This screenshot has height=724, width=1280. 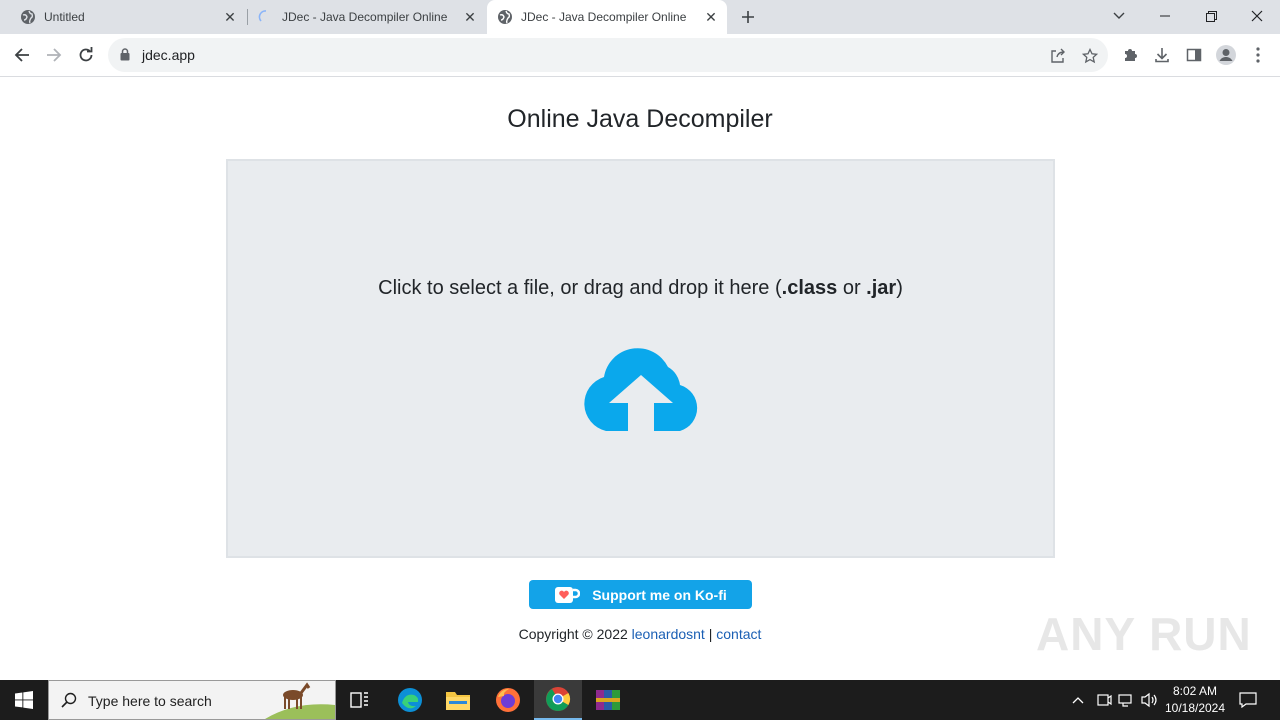 I want to click on folder-icon, so click(x=458, y=701).